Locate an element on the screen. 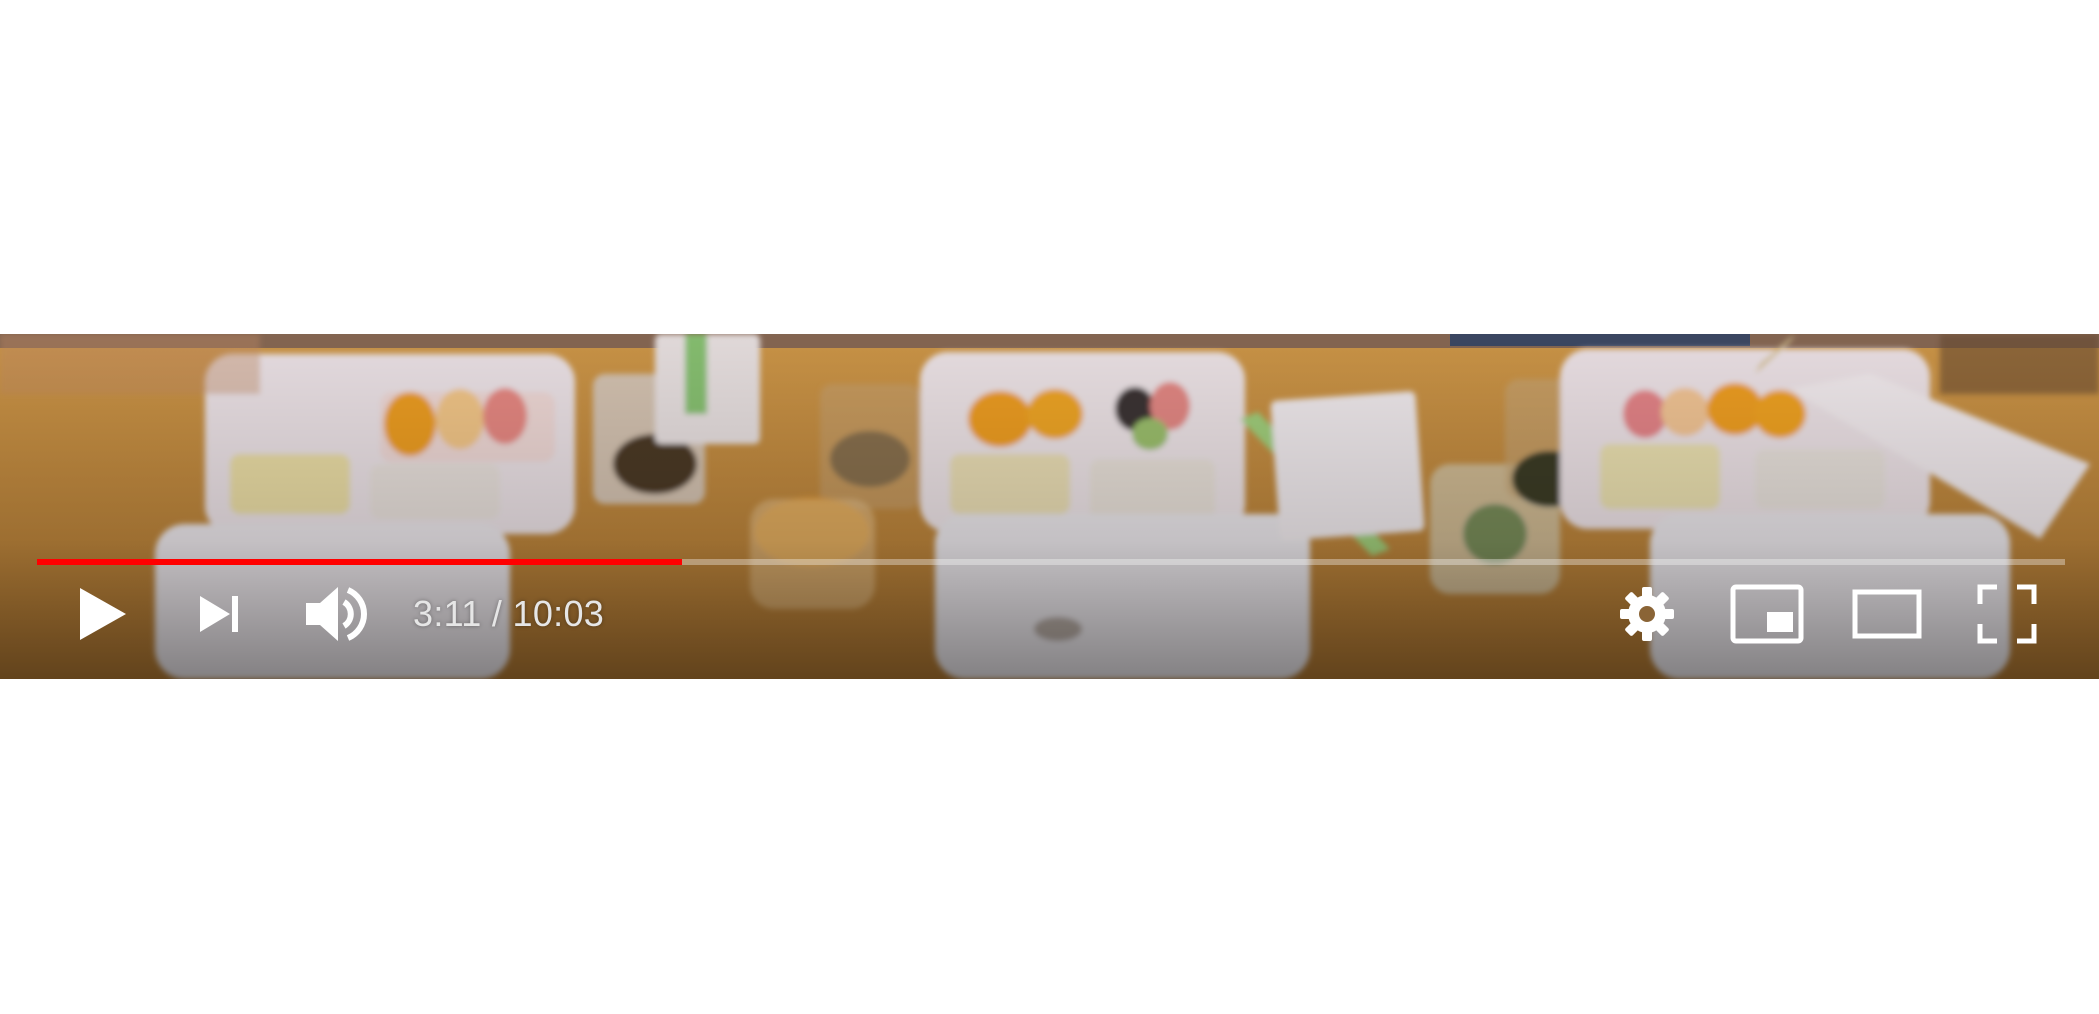 This screenshot has width=2099, height=1014. settings-button is located at coordinates (1647, 614).